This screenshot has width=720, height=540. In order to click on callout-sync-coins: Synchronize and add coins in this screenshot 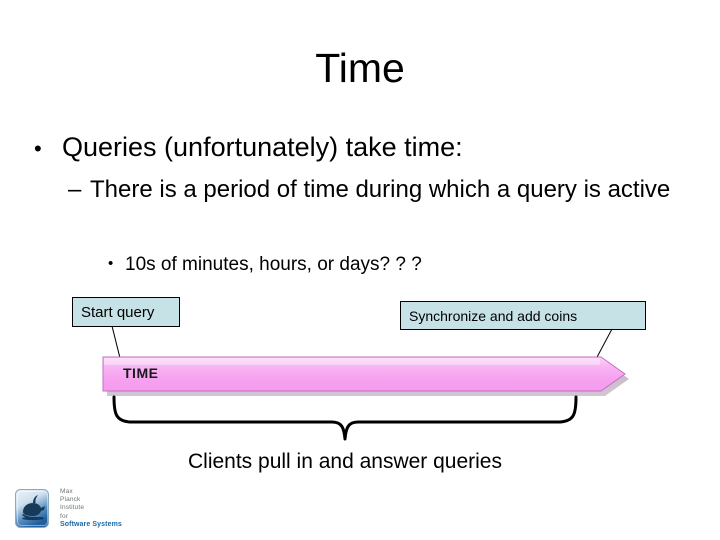, I will do `click(523, 315)`.